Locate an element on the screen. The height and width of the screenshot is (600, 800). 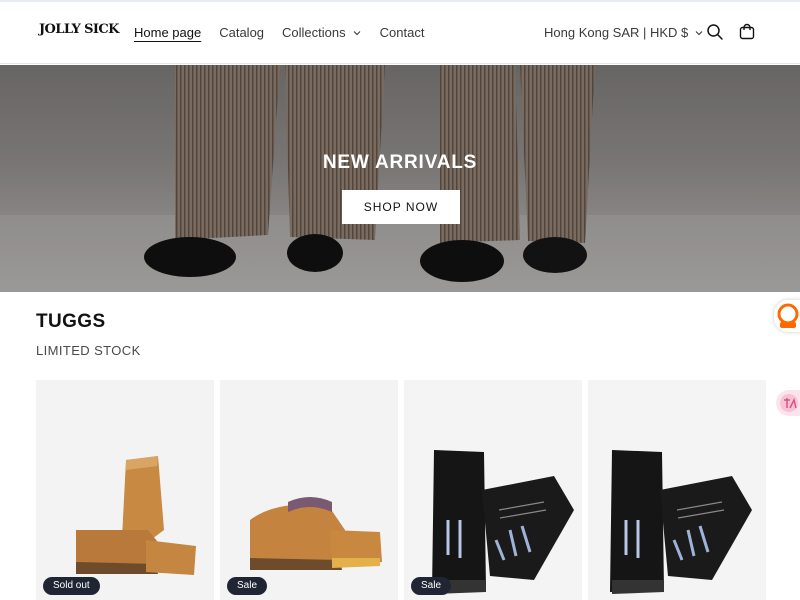
nav-catalog-label: Catalog is located at coordinates (242, 32).